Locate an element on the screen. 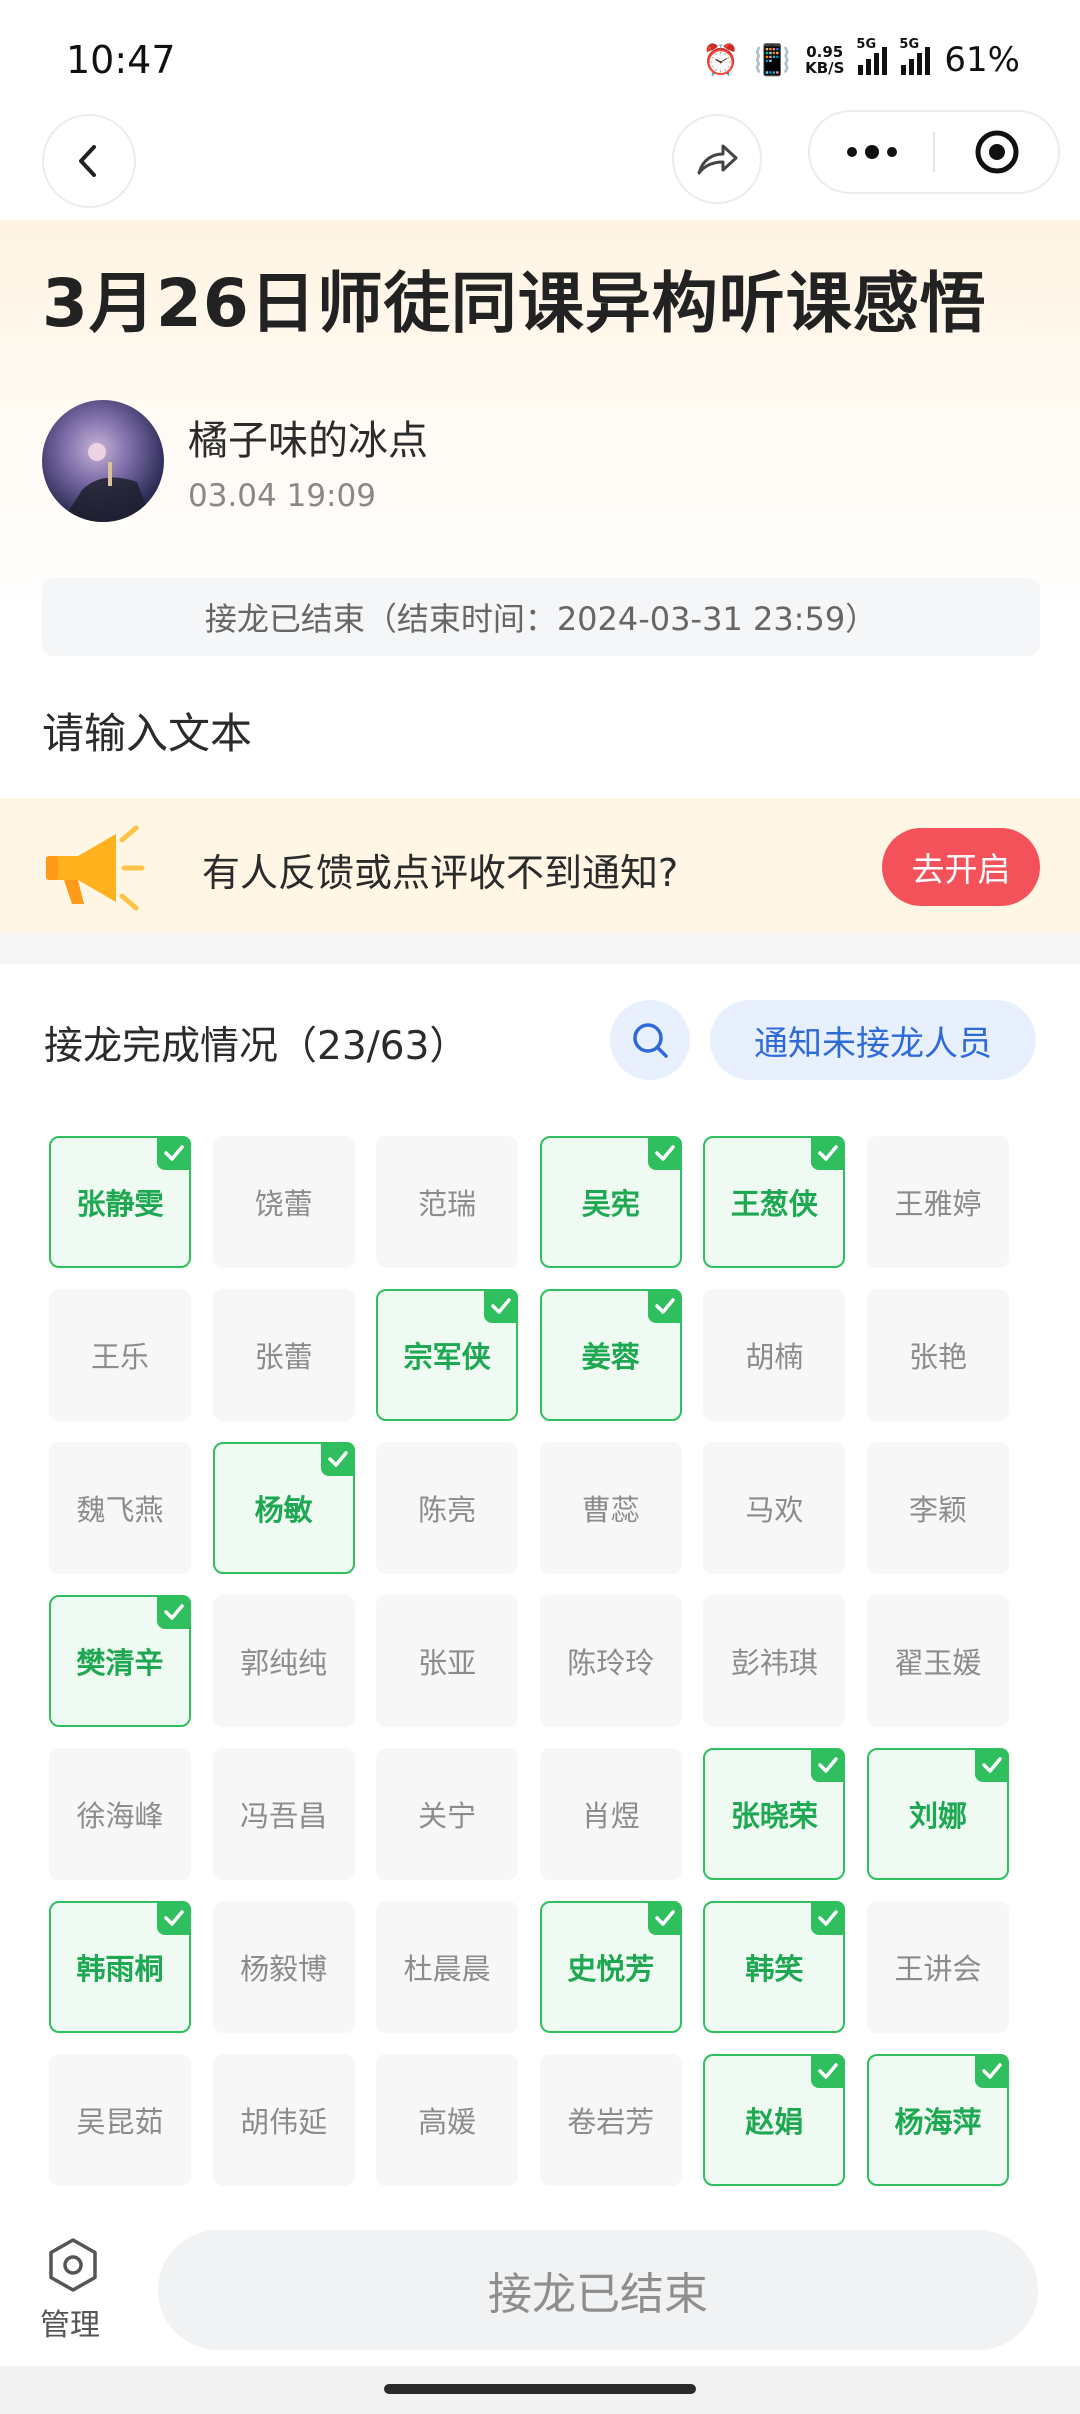 This screenshot has height=2414, width=1080. manage-label: 管理 is located at coordinates (70, 2322).